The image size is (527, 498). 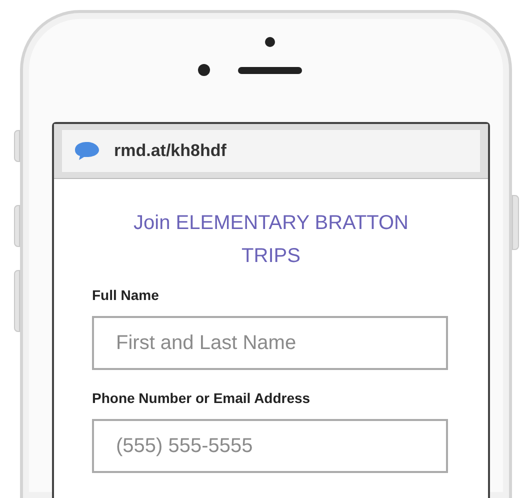 I want to click on form-title: Join ELEMENTARY BRATTON TRIPS, so click(x=271, y=240).